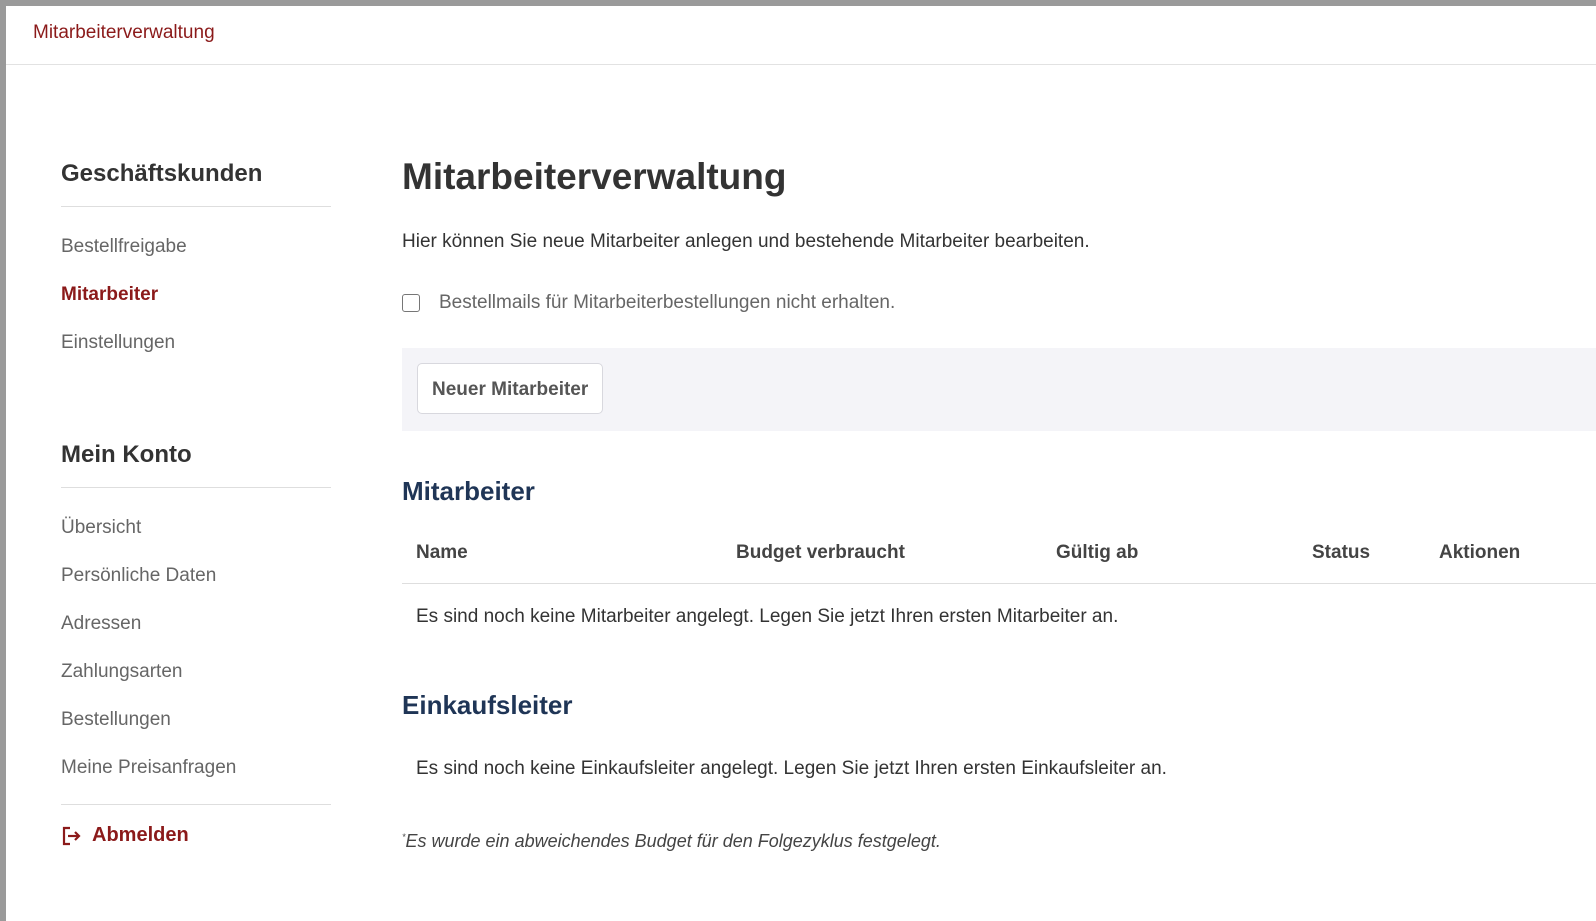 This screenshot has width=1596, height=921. What do you see at coordinates (109, 295) in the screenshot?
I see `sidebar-item-mitarbeiter: Mitarbeiter` at bounding box center [109, 295].